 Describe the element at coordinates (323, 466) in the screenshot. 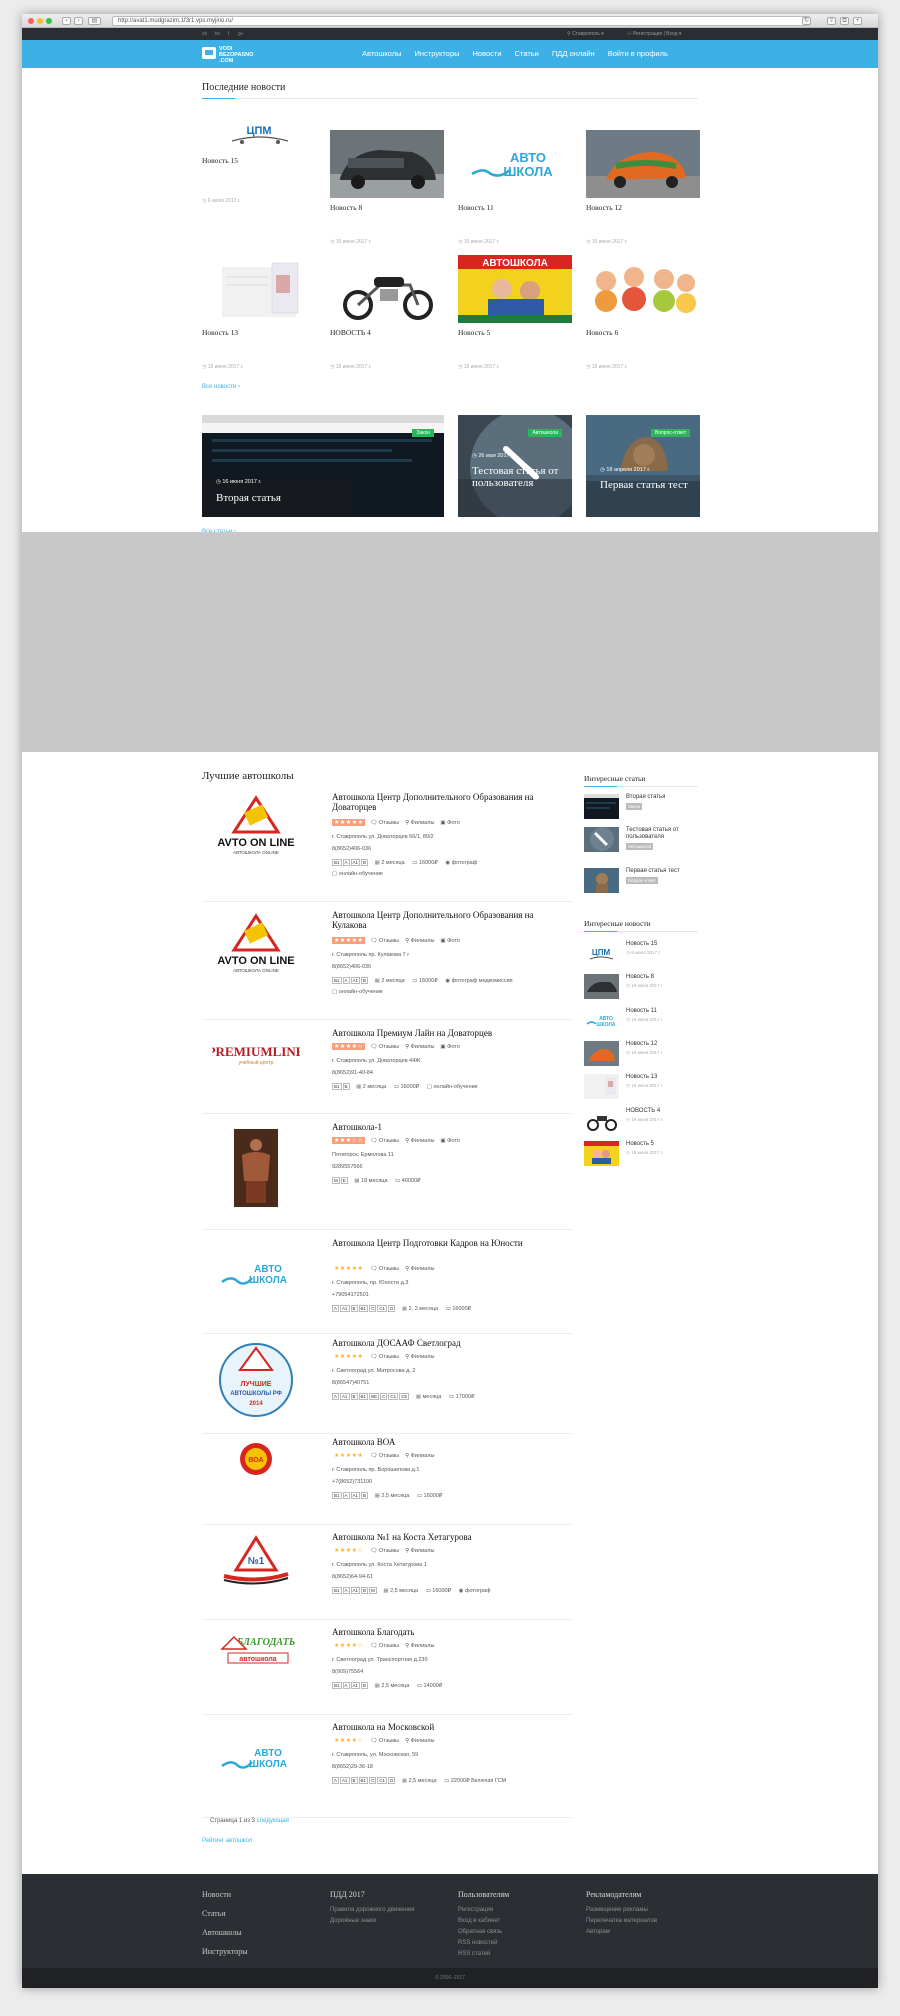

I see `article-card: Закон ◷ 16 июня 2017 г. Вторая статья` at that location.